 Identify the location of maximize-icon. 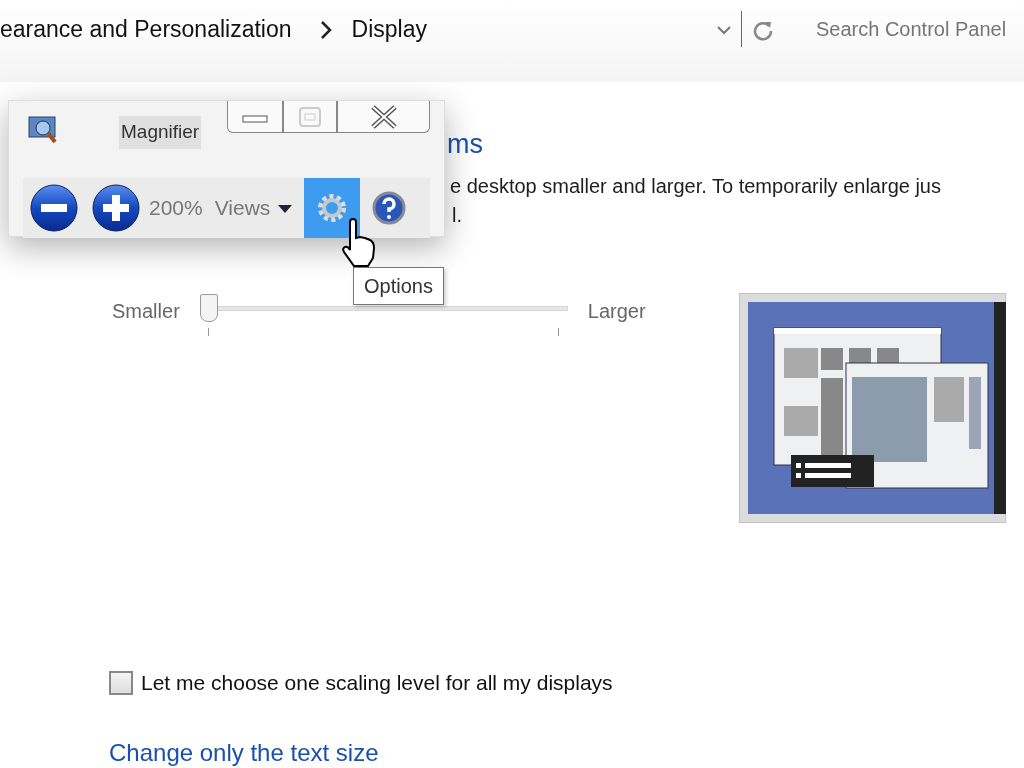
(310, 116).